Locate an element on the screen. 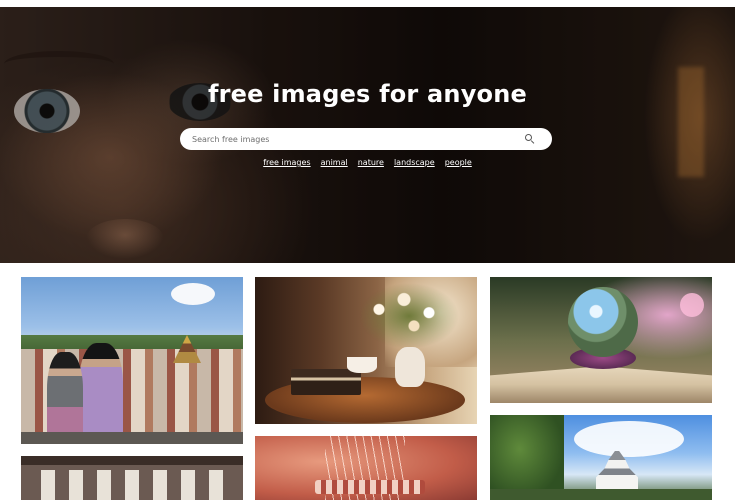 The image size is (735, 500). top-strip is located at coordinates (367, 3).